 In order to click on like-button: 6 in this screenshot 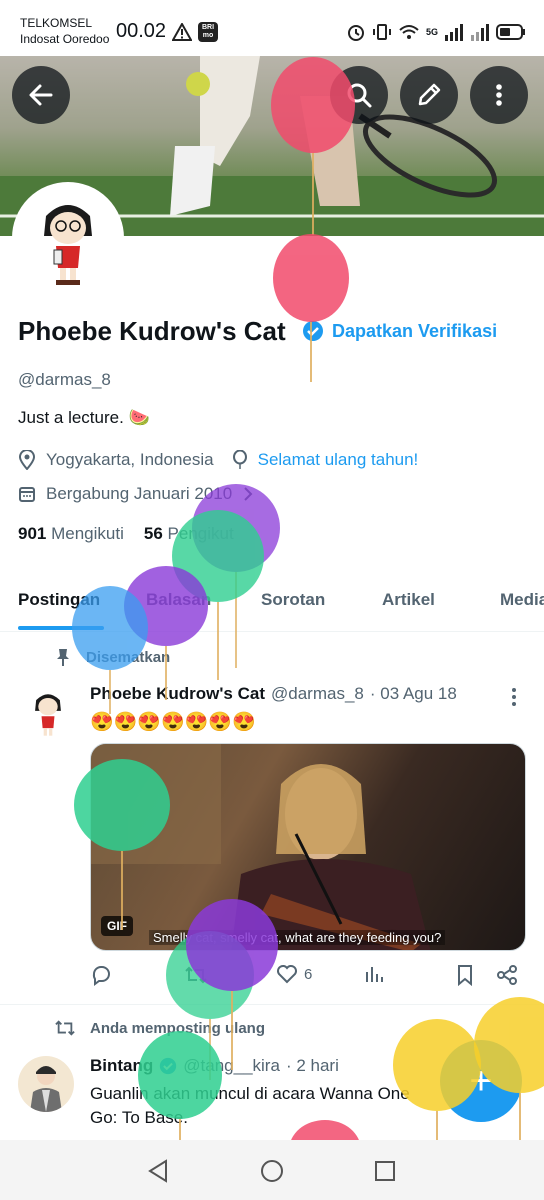, I will do `click(294, 974)`.